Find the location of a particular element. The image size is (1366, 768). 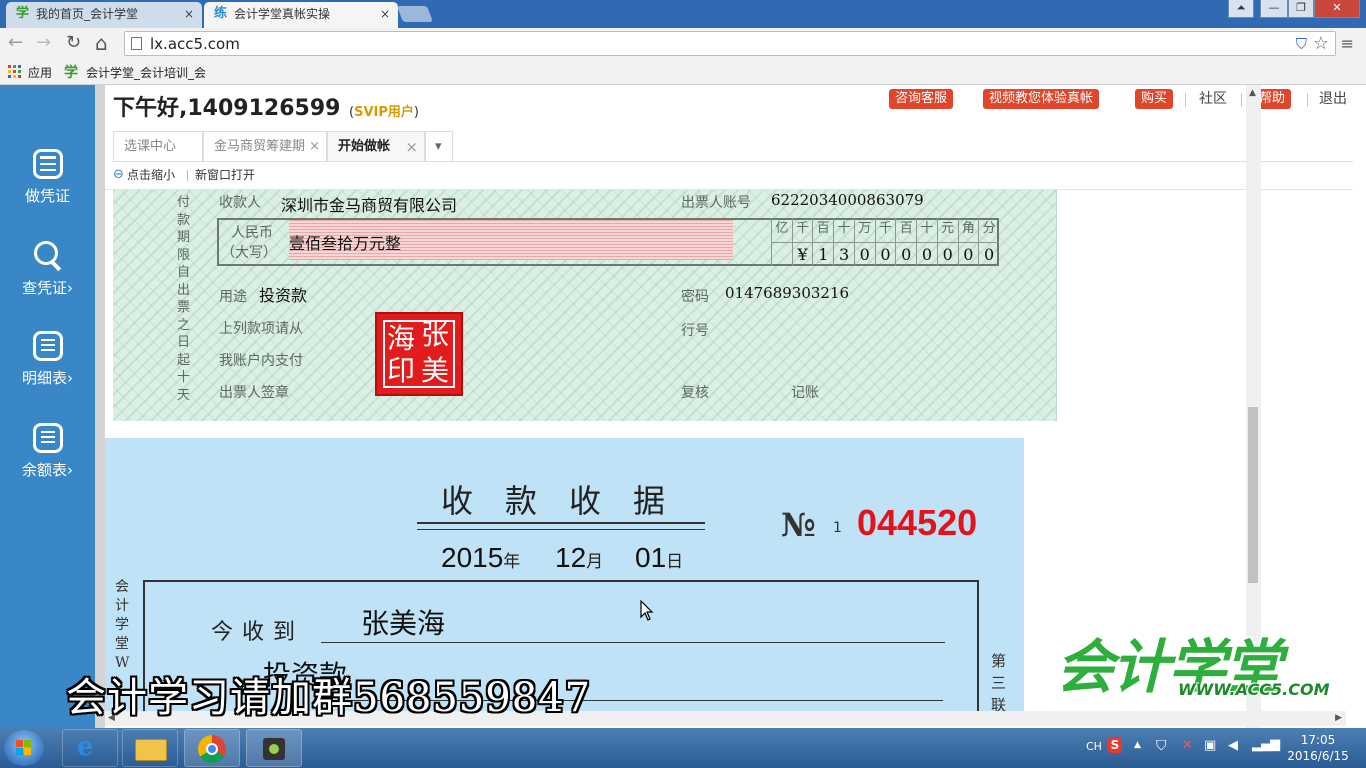

digit-header: 十 is located at coordinates (843, 230).